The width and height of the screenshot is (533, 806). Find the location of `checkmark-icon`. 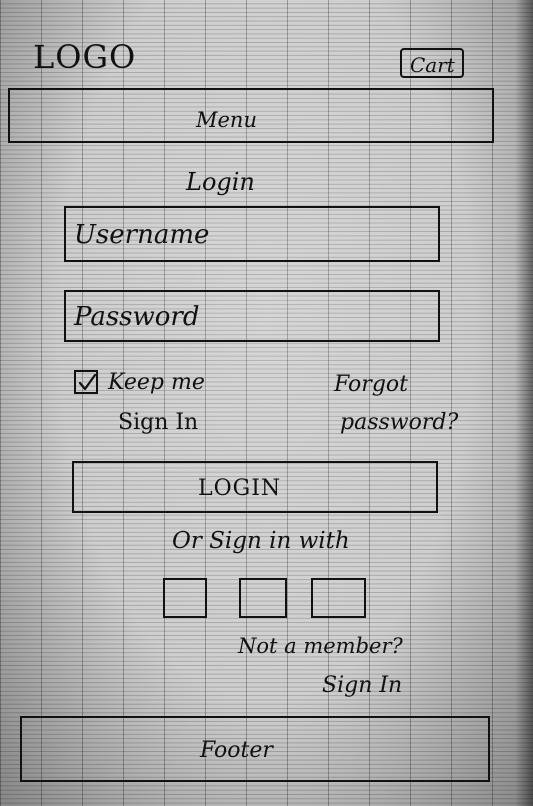

checkmark-icon is located at coordinates (87, 382).